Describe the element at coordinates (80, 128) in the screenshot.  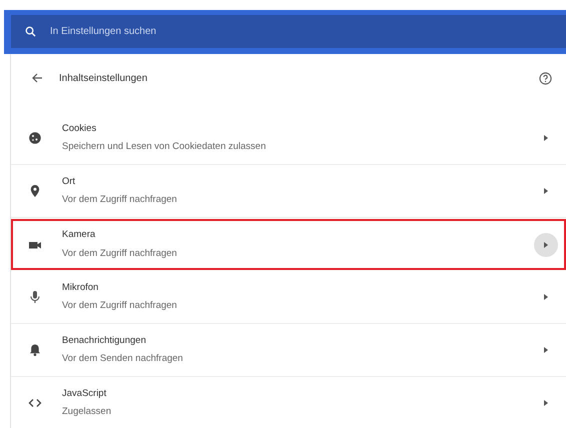
I see `item-title: Cookies` at that location.